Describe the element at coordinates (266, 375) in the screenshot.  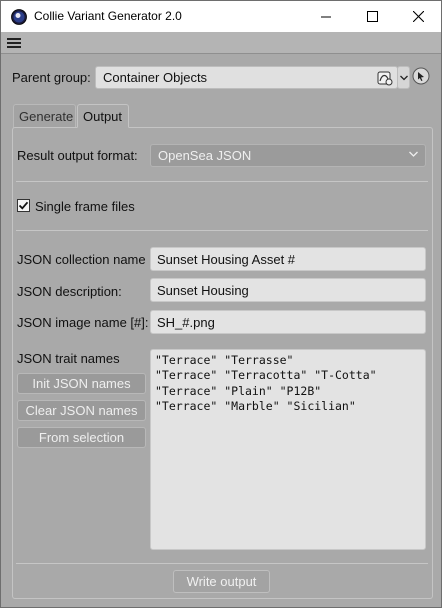
I see `trait-line: "Terrace" "Terracotta" "T-Cotta"` at that location.